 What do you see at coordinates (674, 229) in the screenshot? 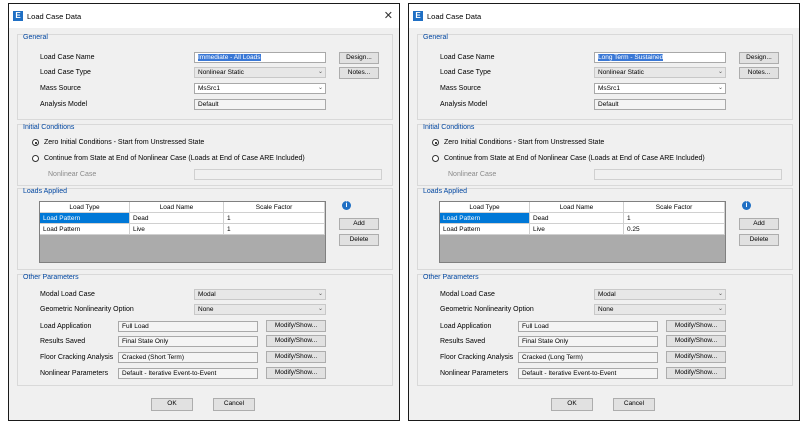
I see `row-scale-factor: 0.25` at bounding box center [674, 229].